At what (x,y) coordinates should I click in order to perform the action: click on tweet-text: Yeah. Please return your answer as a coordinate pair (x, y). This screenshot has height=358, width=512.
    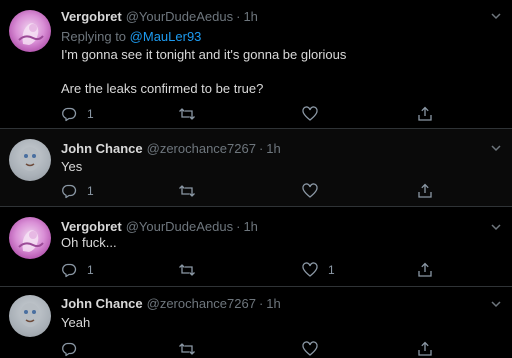
    Looking at the image, I should click on (76, 322).